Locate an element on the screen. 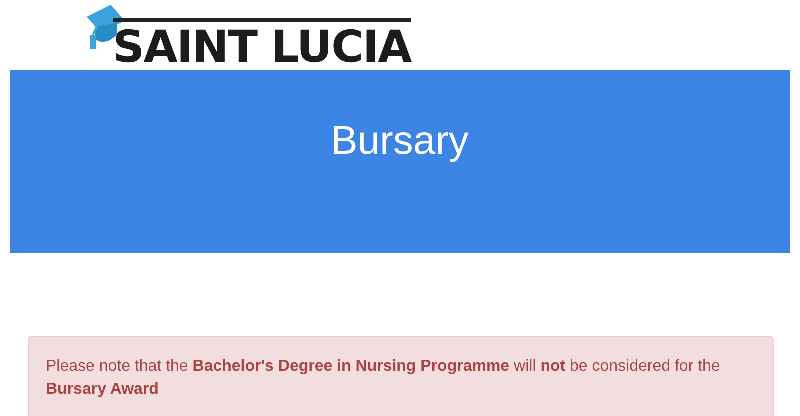 The width and height of the screenshot is (800, 416). page-title: Bursary is located at coordinates (400, 141).